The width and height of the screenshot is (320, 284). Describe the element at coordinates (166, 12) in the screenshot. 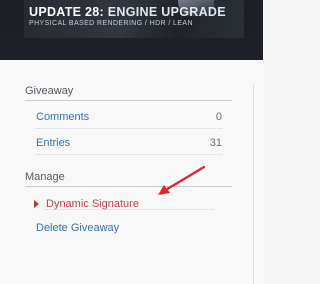

I see `banner-title-accent: ENGINE UPGRADE` at that location.